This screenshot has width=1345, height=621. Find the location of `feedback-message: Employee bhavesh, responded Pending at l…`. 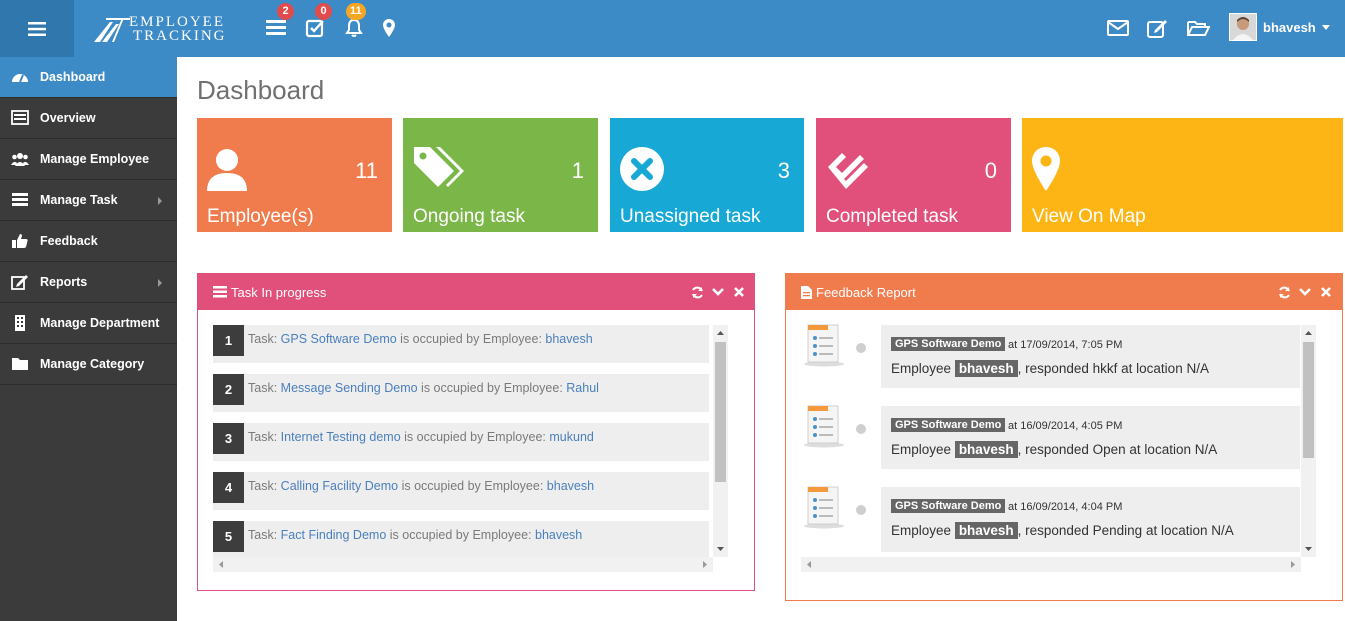

feedback-message: Employee bhavesh, responded Pending at l… is located at coordinates (1062, 530).